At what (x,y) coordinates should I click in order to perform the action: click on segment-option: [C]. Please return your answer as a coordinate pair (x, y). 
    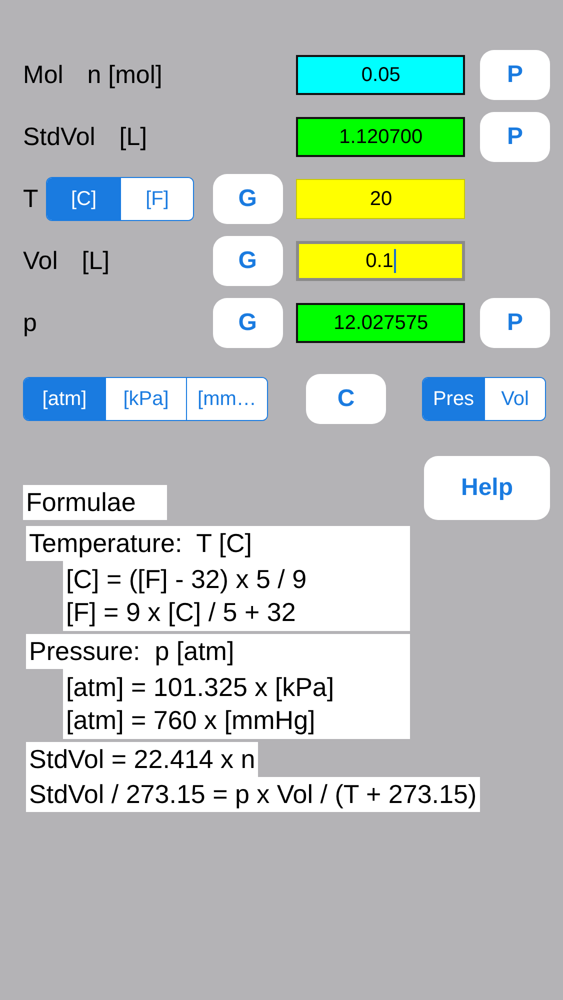
    Looking at the image, I should click on (83, 199).